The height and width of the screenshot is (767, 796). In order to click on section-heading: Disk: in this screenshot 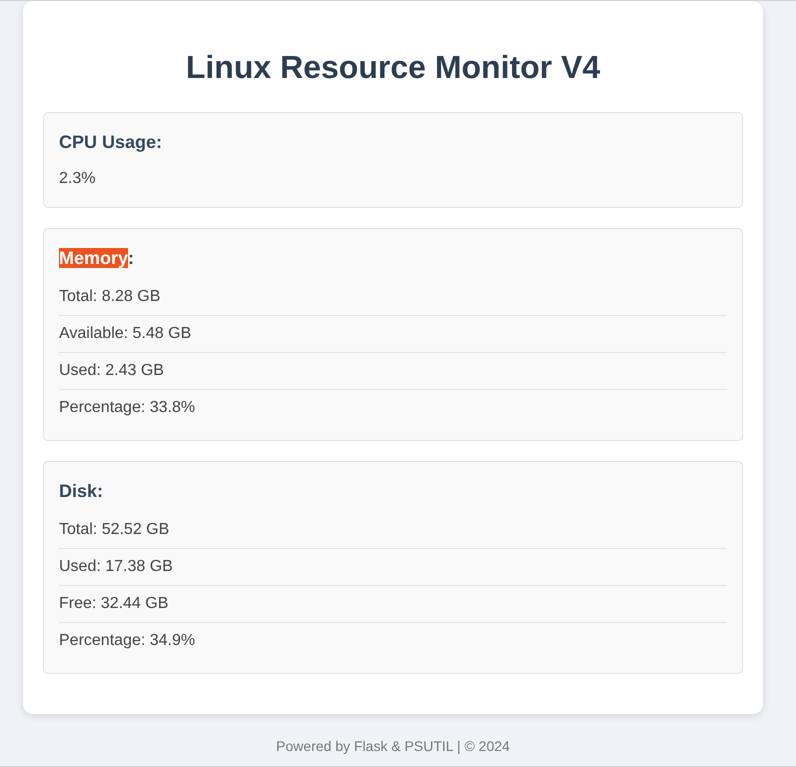, I will do `click(81, 491)`.